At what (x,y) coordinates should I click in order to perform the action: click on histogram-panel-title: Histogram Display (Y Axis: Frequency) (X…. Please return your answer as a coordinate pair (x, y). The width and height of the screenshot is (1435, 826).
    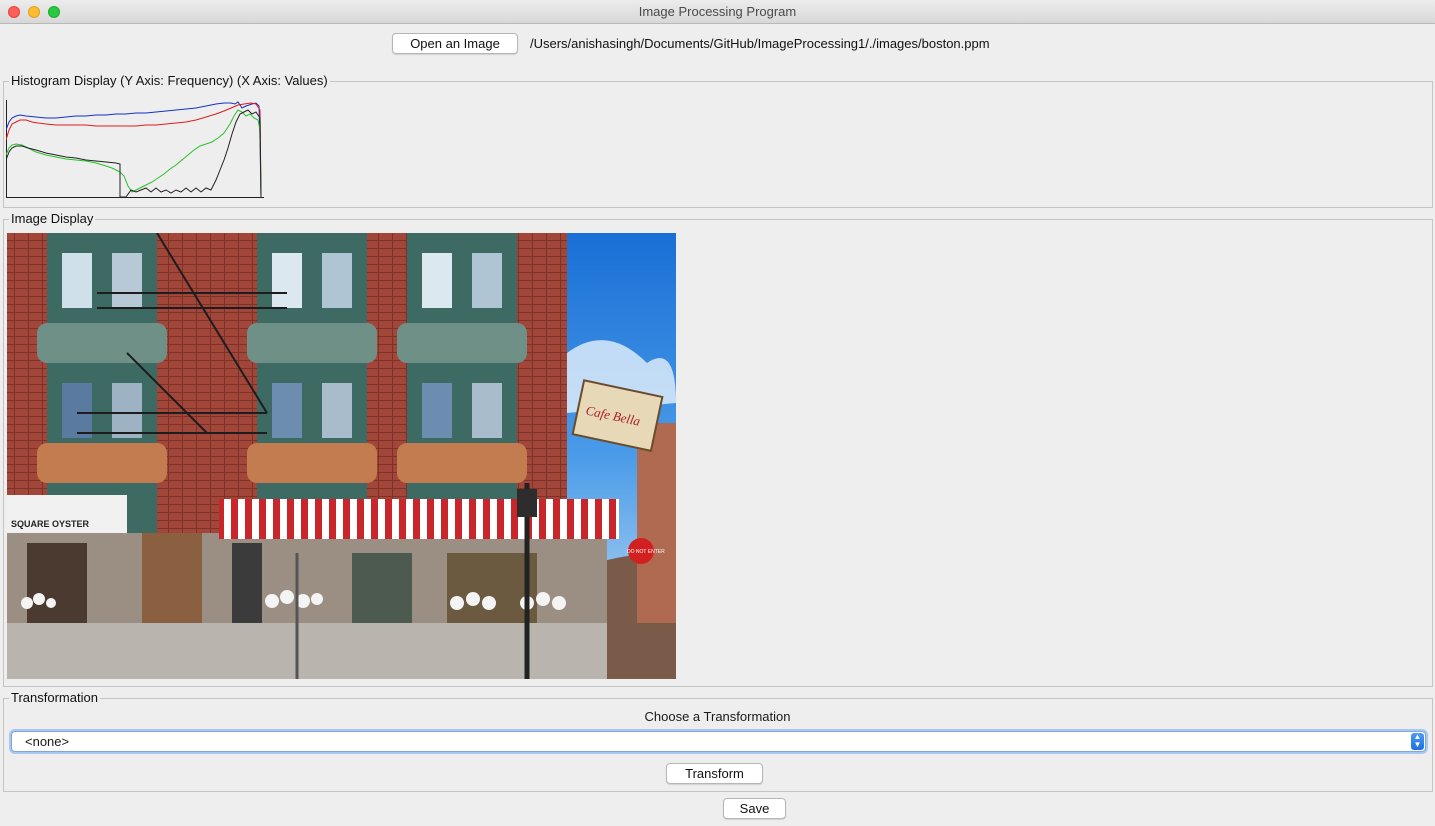
    Looking at the image, I should click on (169, 81).